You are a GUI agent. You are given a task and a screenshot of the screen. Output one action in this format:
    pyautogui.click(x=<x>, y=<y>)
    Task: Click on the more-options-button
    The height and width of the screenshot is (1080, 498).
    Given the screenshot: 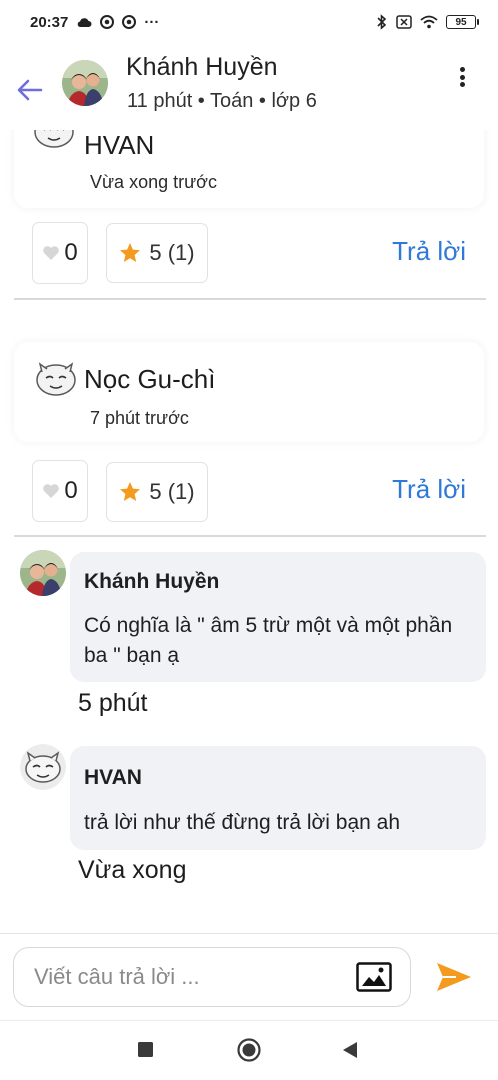 What is the action you would take?
    pyautogui.click(x=462, y=77)
    